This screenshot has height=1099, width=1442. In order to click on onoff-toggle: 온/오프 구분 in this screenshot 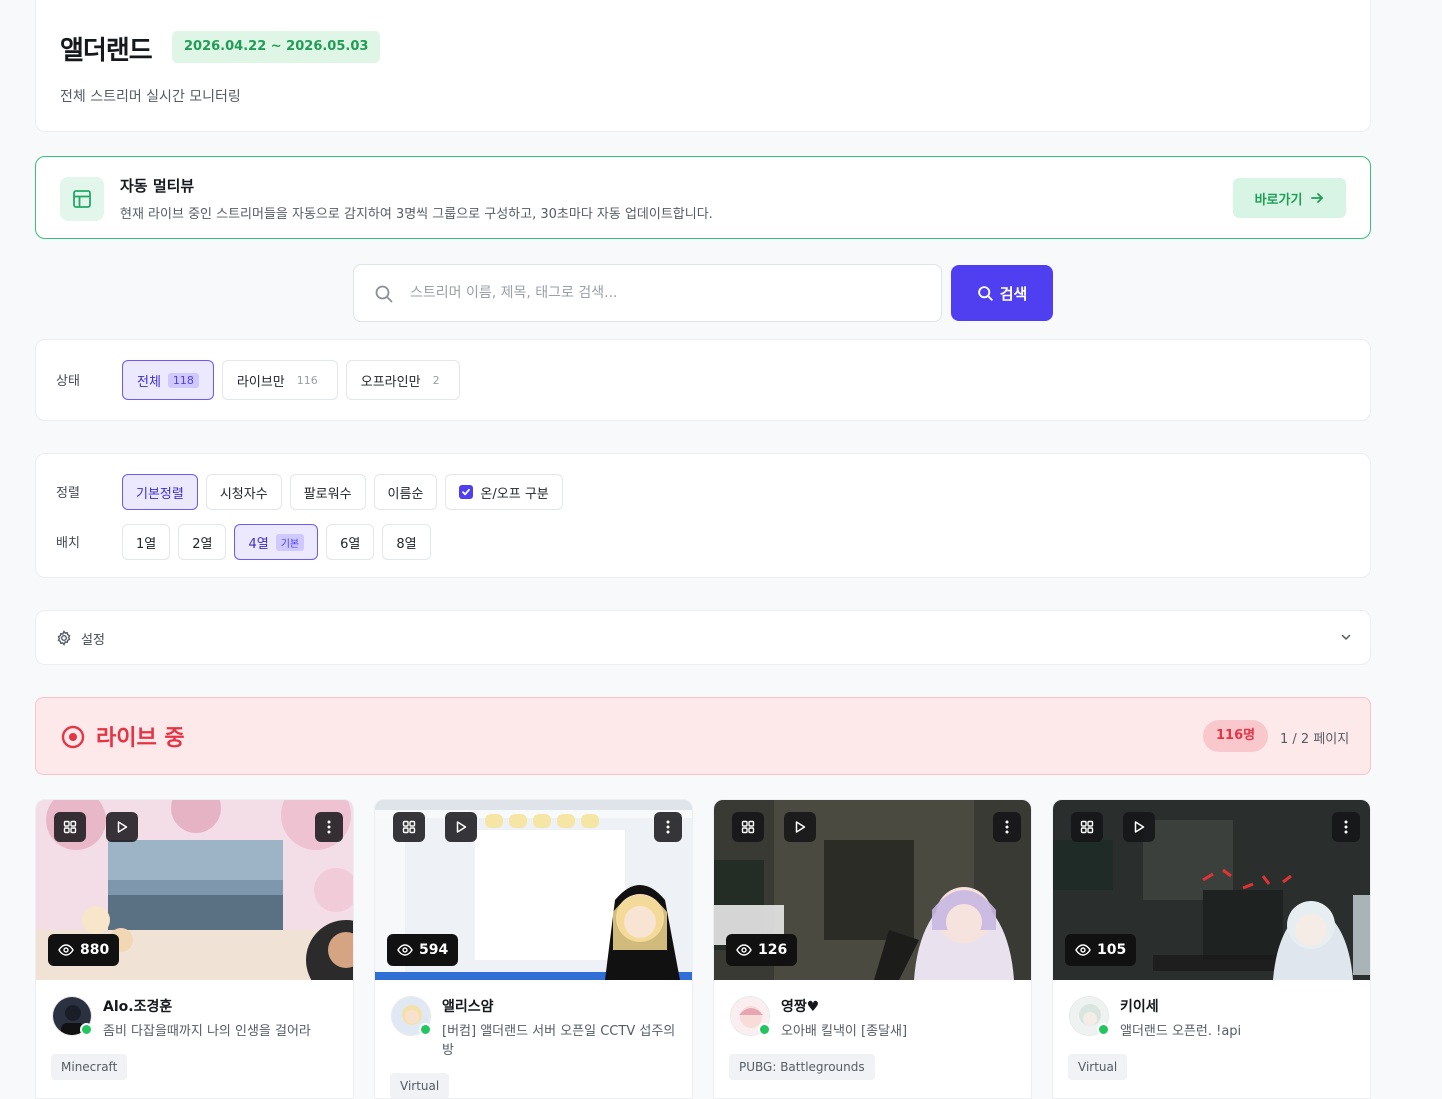, I will do `click(504, 492)`.